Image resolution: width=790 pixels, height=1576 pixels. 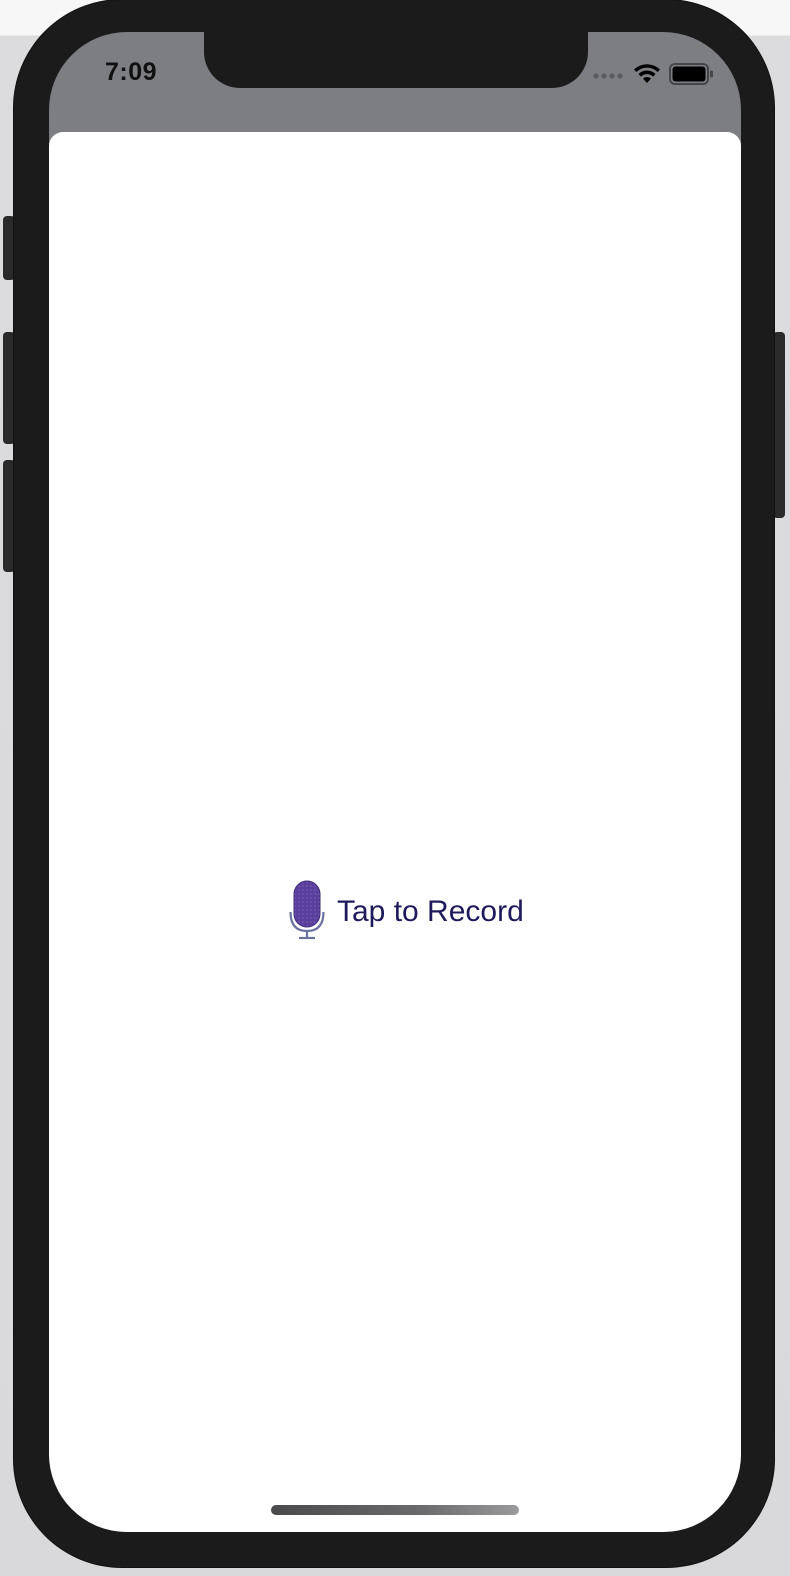 What do you see at coordinates (396, 60) in the screenshot?
I see `device-notch` at bounding box center [396, 60].